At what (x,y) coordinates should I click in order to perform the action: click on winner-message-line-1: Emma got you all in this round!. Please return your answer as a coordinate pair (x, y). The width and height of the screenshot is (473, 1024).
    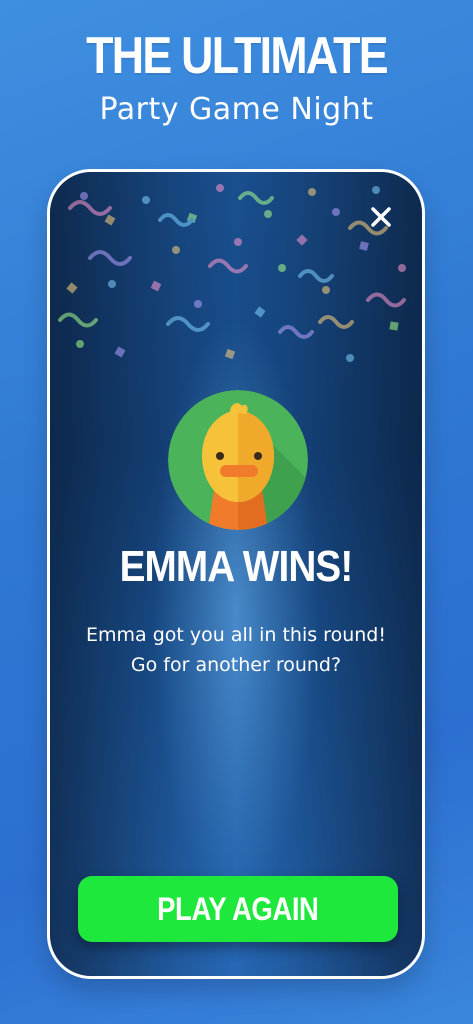
    Looking at the image, I should click on (236, 635).